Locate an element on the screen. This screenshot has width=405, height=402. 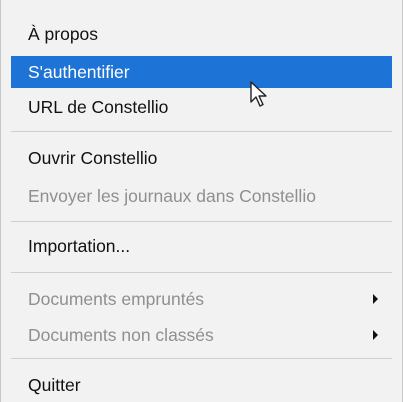
menu-item-documents-empruntes: Documents empruntés is located at coordinates (201, 299).